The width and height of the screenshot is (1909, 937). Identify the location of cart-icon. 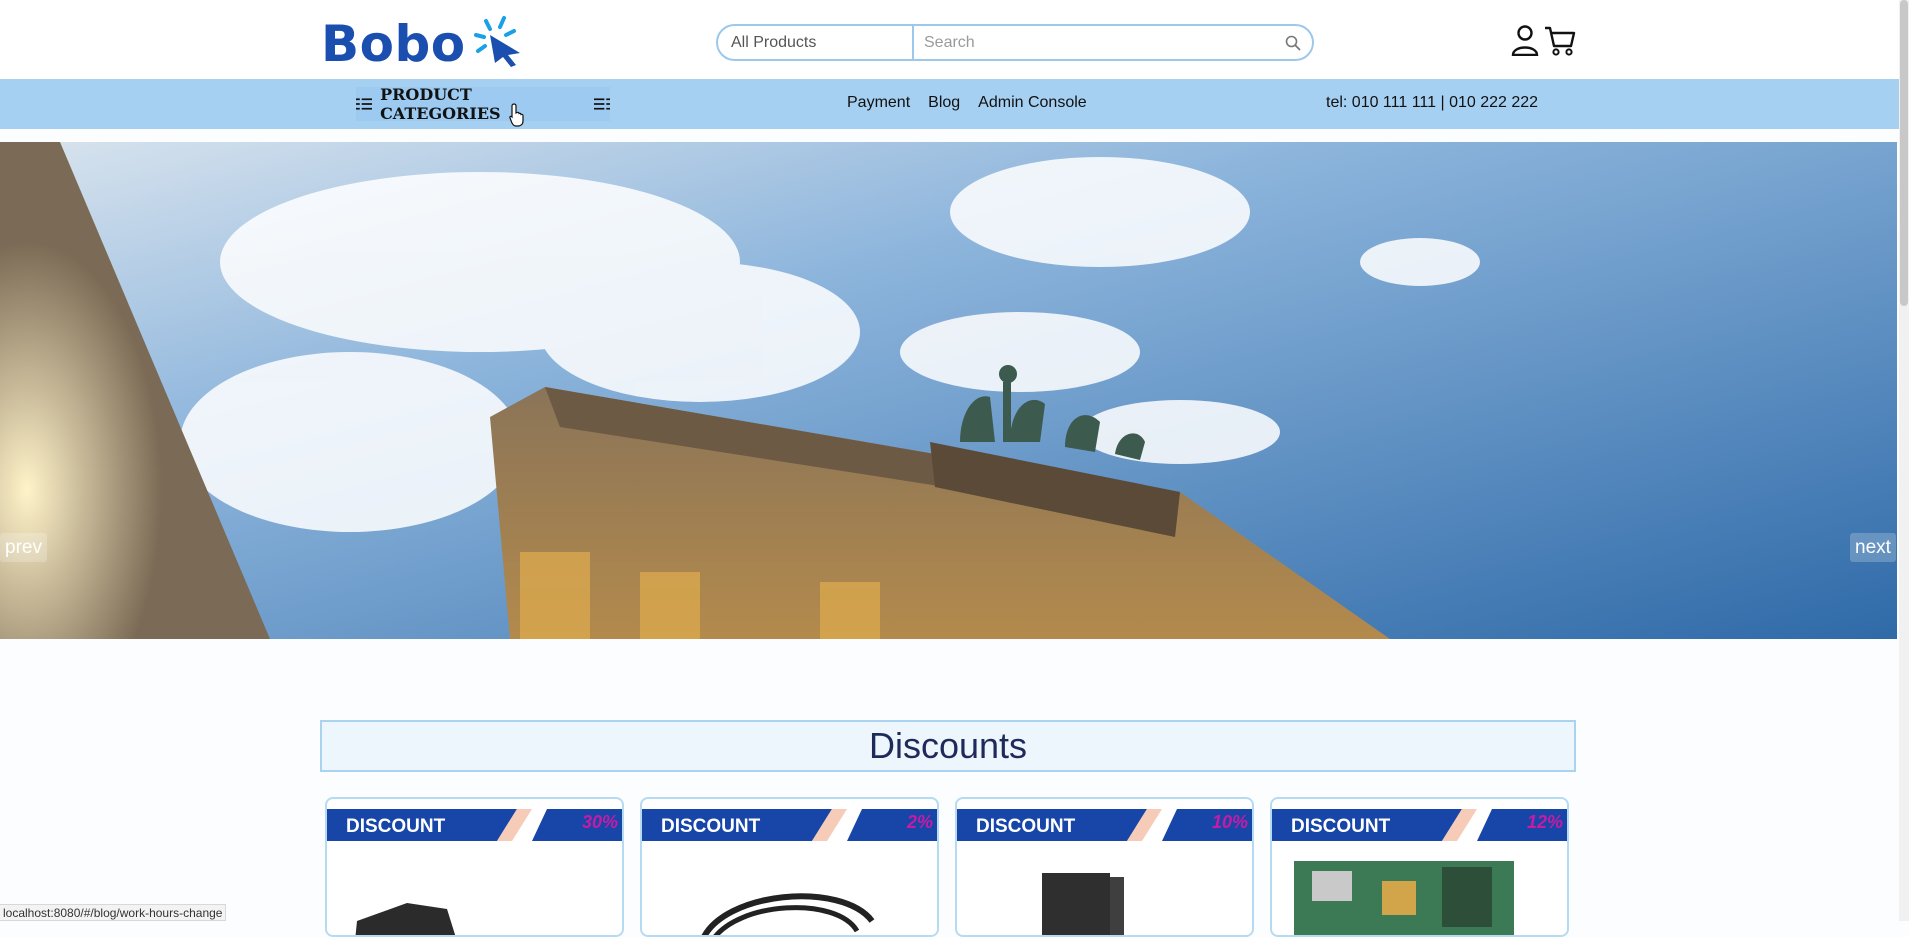
(1560, 40).